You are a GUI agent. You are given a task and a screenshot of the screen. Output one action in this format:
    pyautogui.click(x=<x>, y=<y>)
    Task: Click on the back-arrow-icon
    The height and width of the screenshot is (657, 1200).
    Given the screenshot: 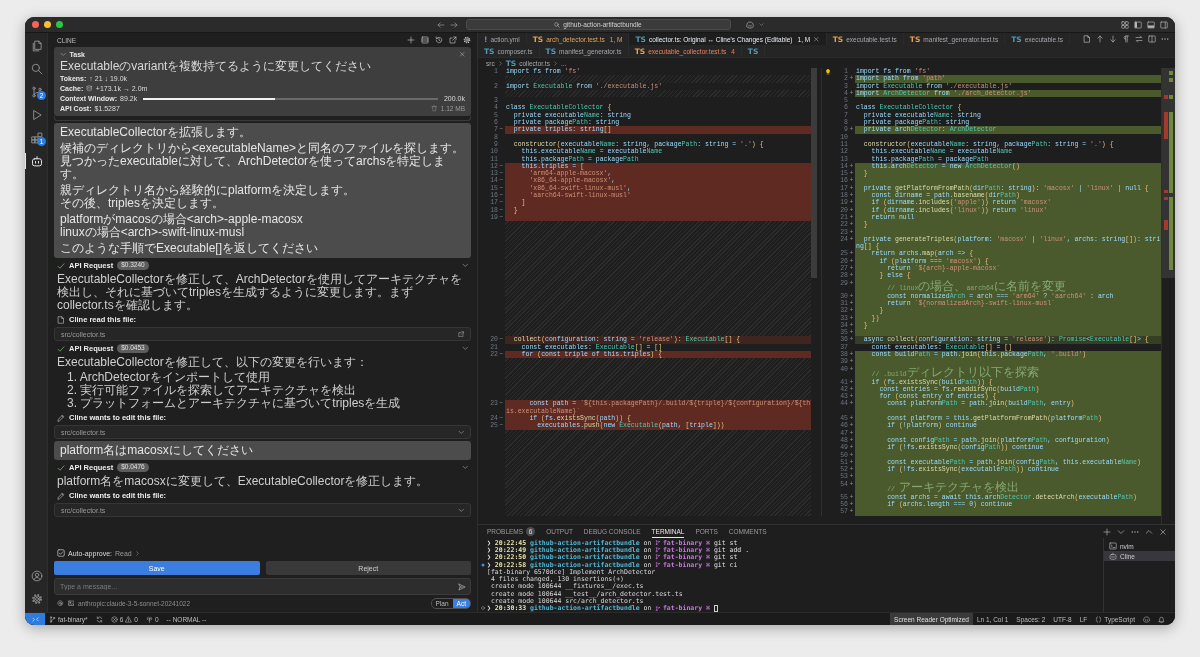 What is the action you would take?
    pyautogui.click(x=440, y=24)
    